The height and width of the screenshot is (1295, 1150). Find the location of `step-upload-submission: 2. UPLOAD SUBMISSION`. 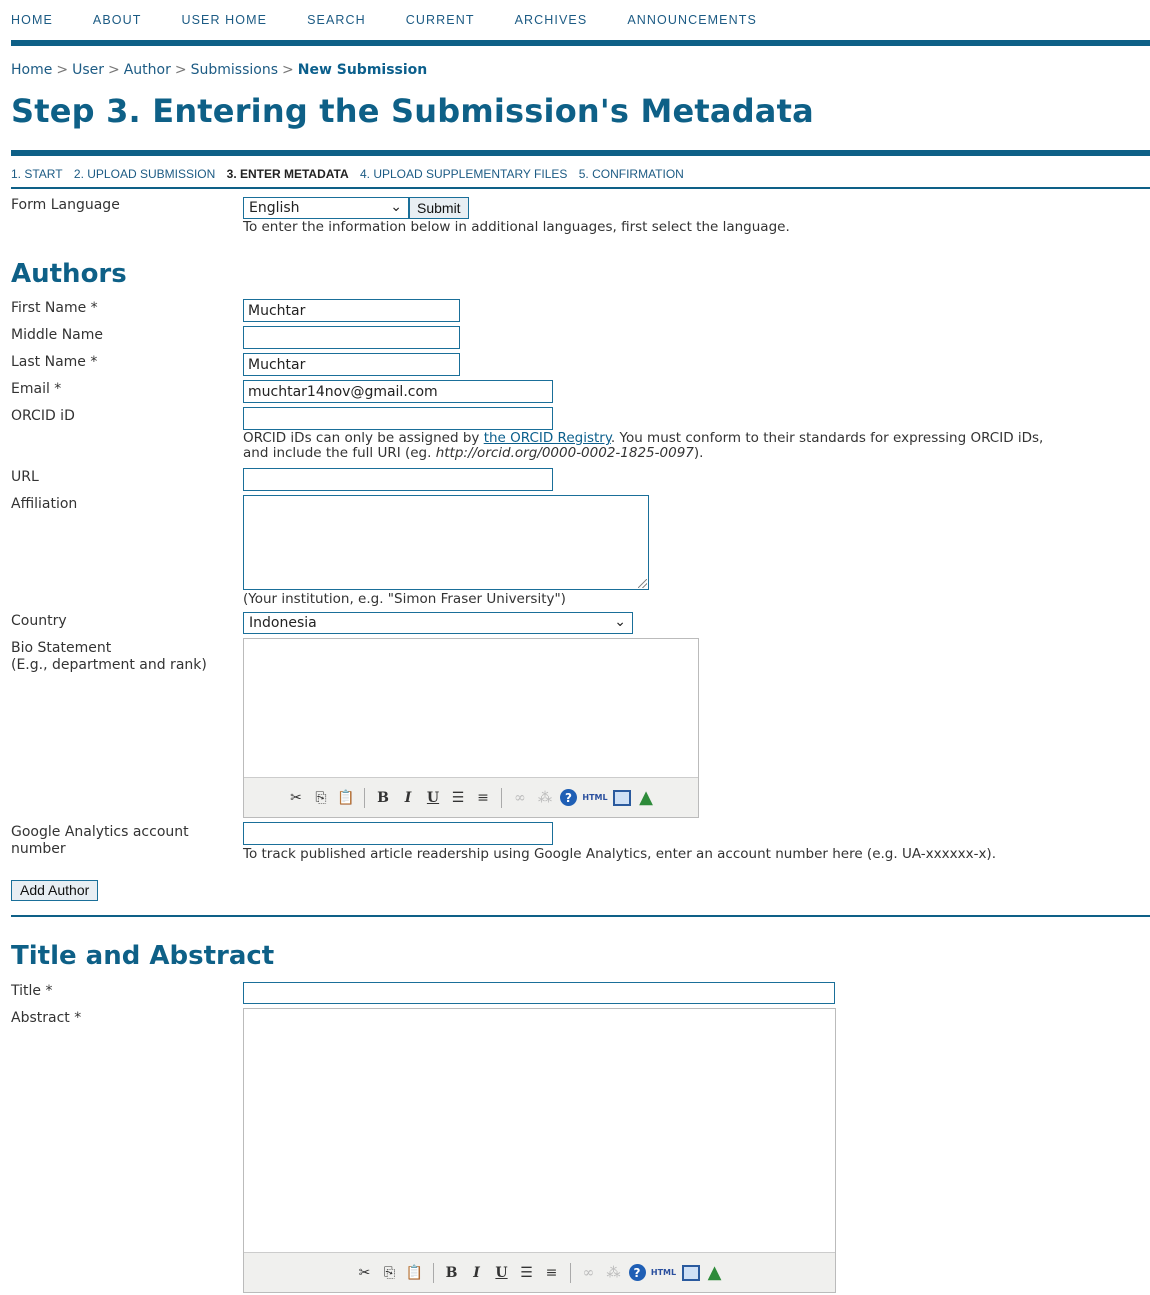

step-upload-submission: 2. UPLOAD SUBMISSION is located at coordinates (144, 174).